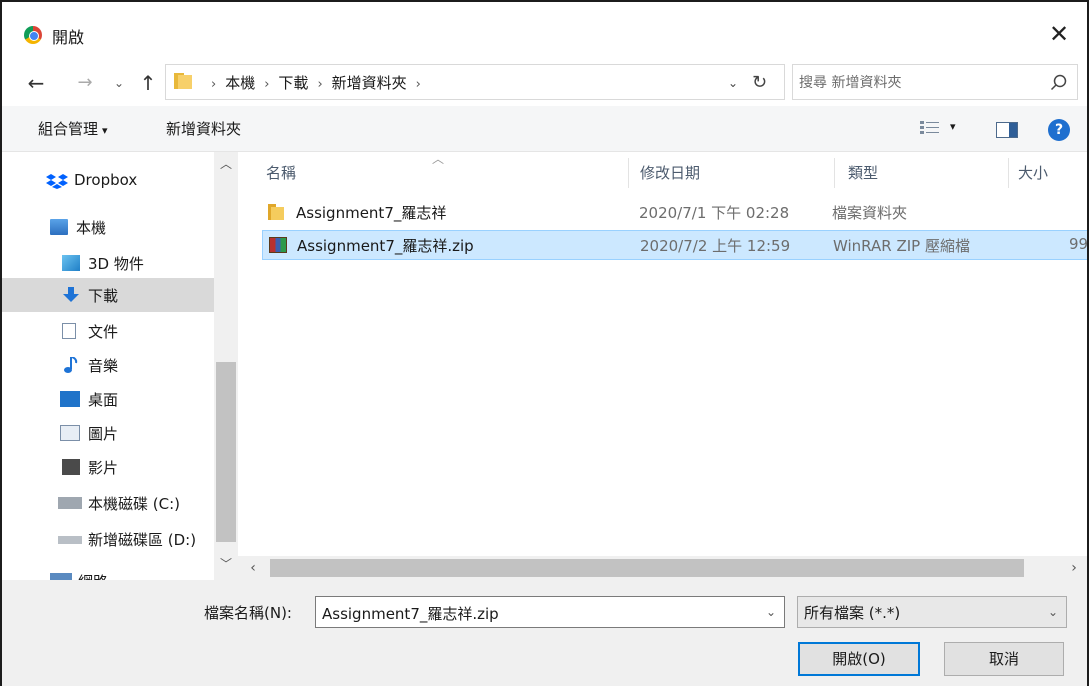 This screenshot has height=686, width=1089. Describe the element at coordinates (70, 540) in the screenshot. I see `drive-icon` at that location.